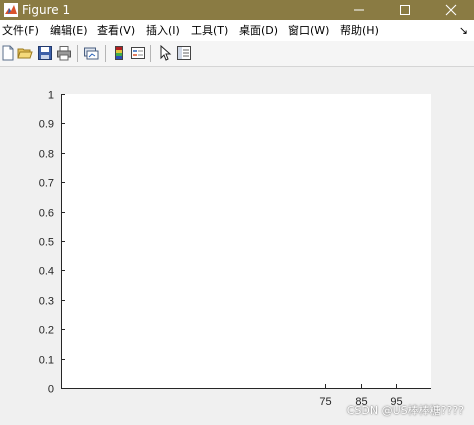  What do you see at coordinates (308, 30) in the screenshot?
I see `menu-window: 窗口(W)` at bounding box center [308, 30].